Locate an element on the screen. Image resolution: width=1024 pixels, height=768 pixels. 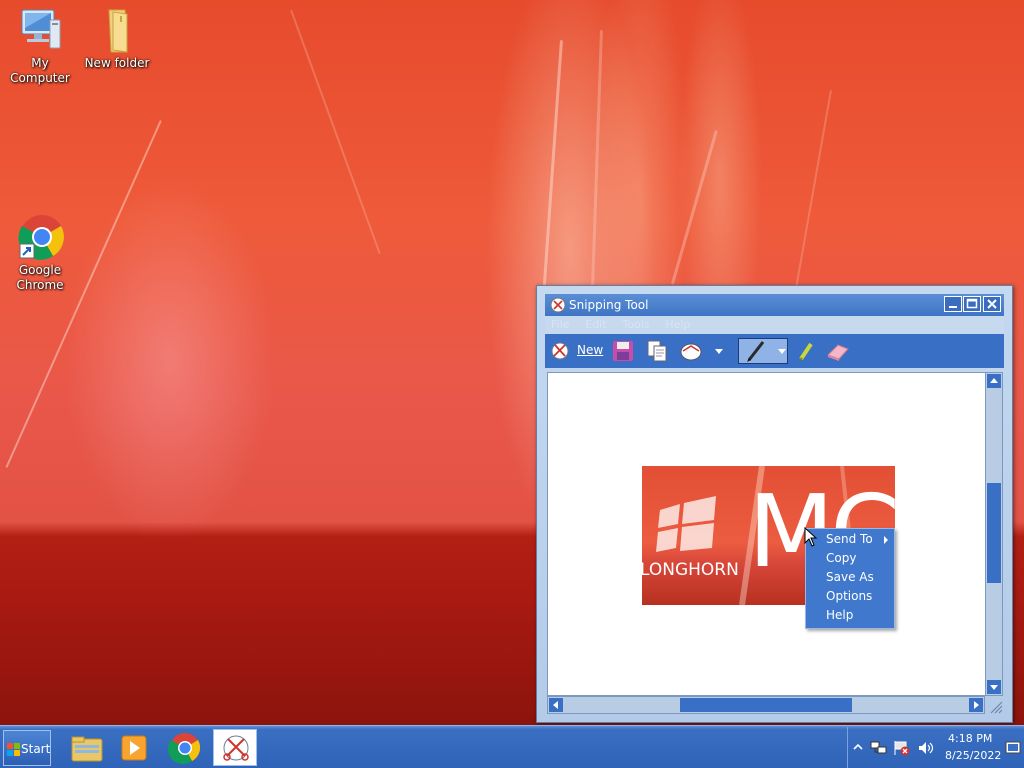
computer-icon is located at coordinates (40, 30).